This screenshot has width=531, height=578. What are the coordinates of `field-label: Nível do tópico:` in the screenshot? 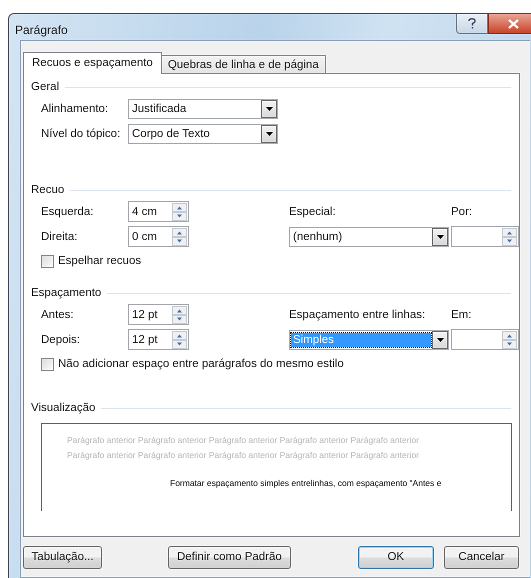 It's located at (81, 134).